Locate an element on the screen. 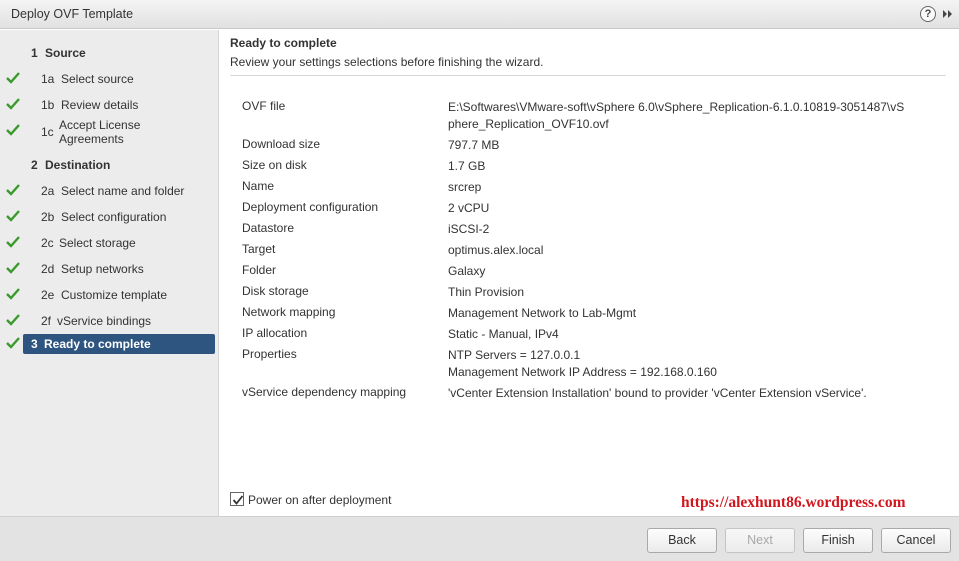 This screenshot has width=959, height=561. step-number: 2c is located at coordinates (47, 243).